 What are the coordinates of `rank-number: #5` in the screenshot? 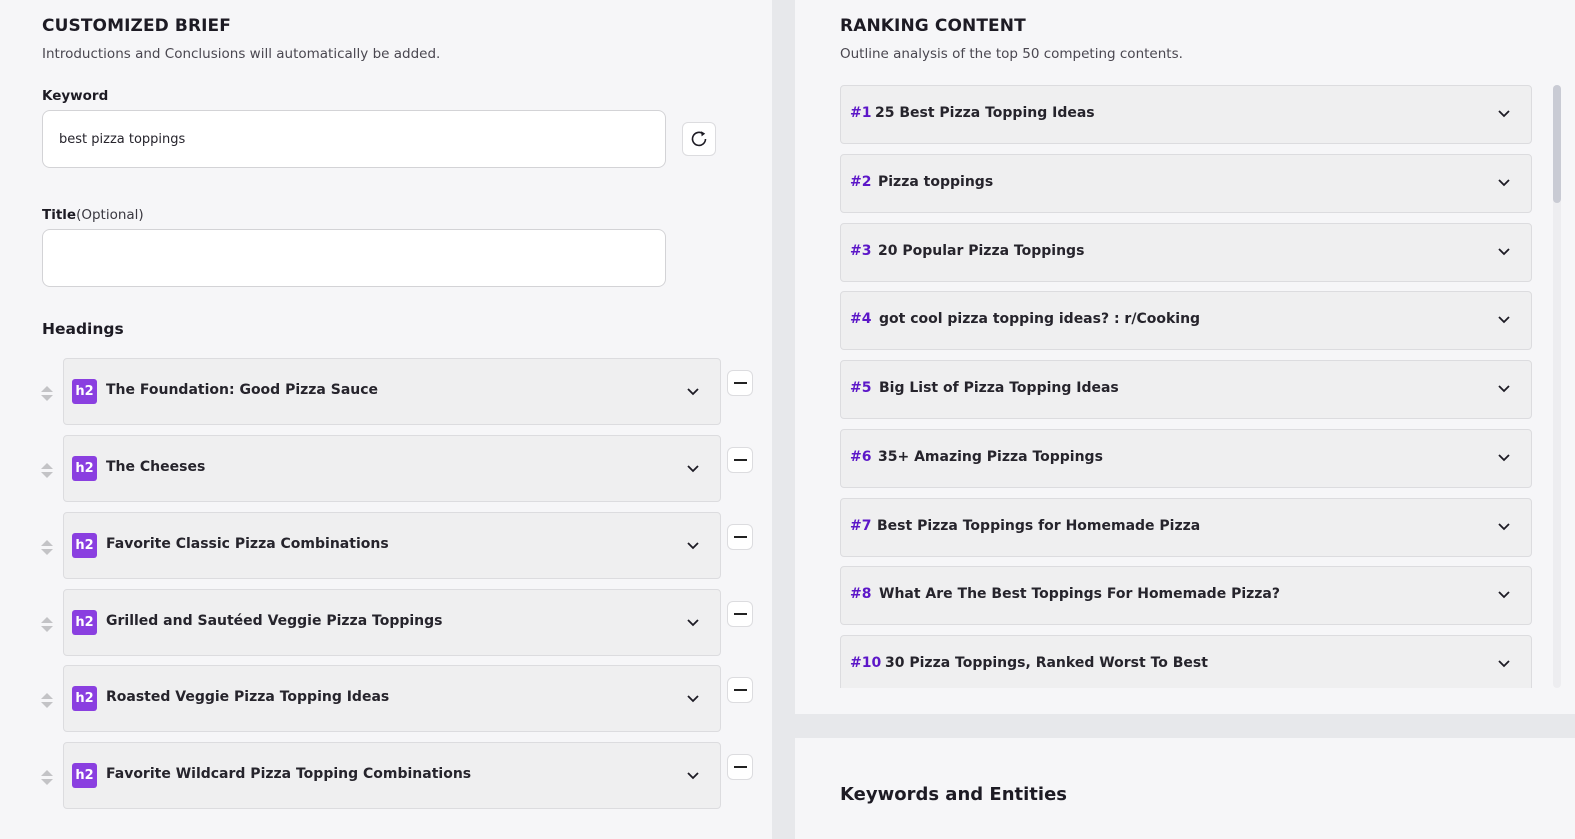 It's located at (861, 388).